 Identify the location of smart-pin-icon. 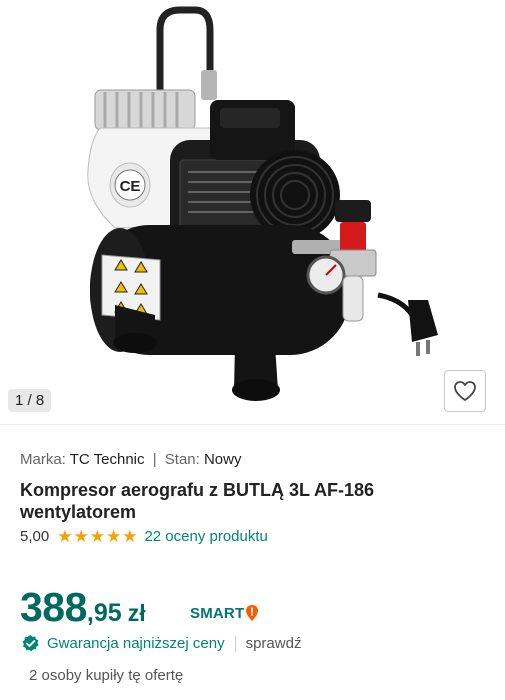
(252, 613).